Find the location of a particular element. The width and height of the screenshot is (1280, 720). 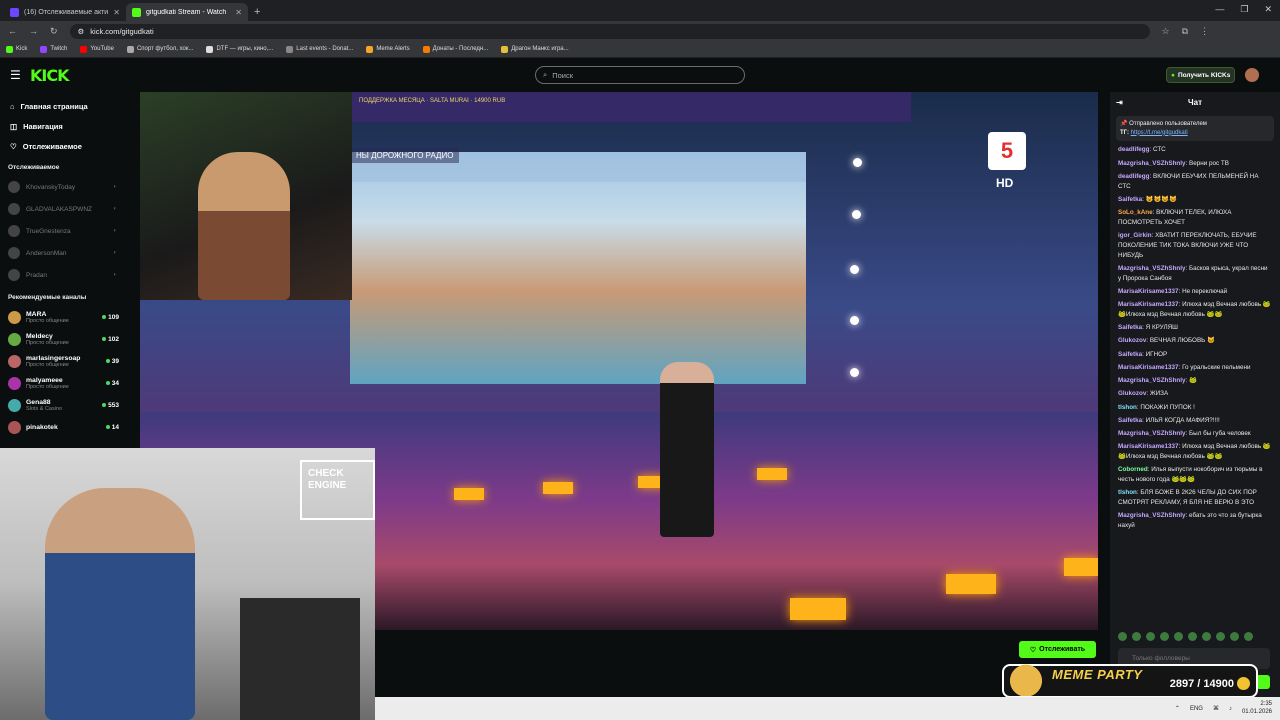

chat-message: tlshon: ПОКАЖИ ПУПОК ! is located at coordinates (1156, 407).